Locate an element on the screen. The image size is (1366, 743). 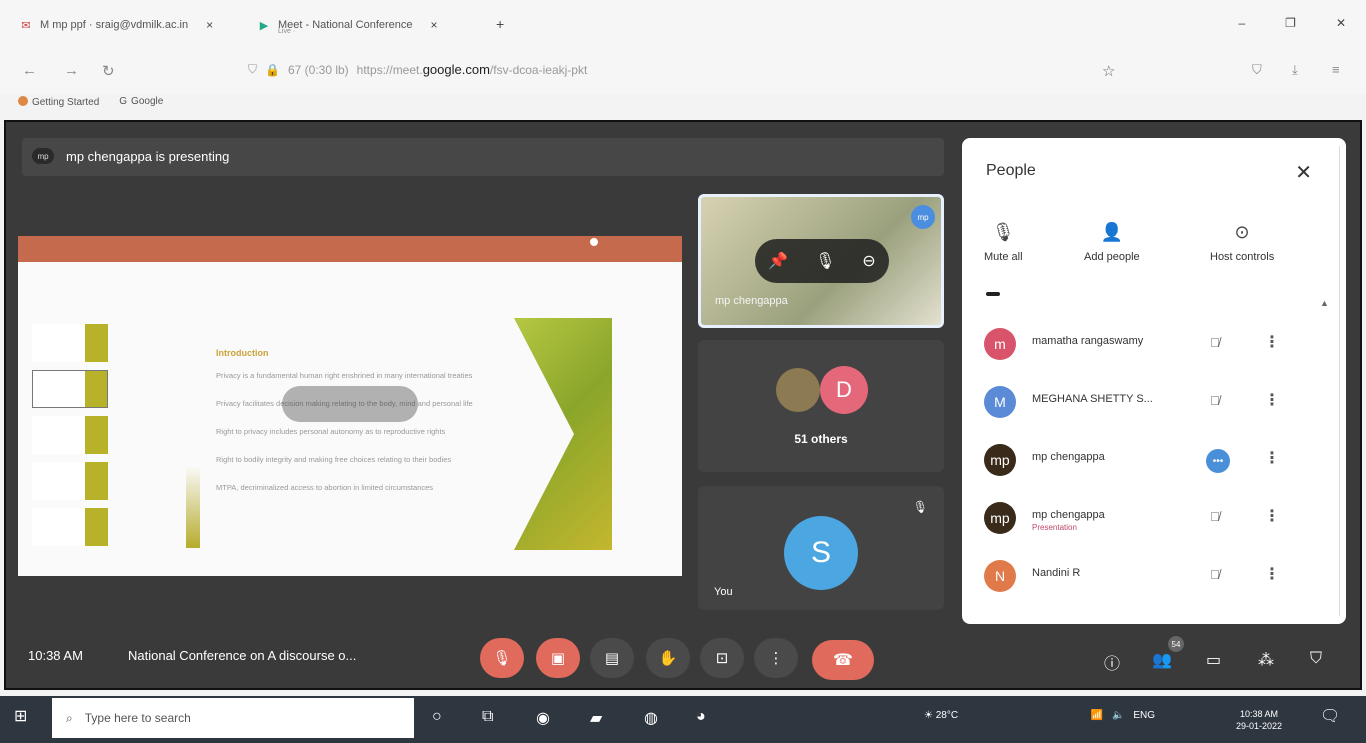
file-explorer-icon: ▰ is located at coordinates (596, 718).